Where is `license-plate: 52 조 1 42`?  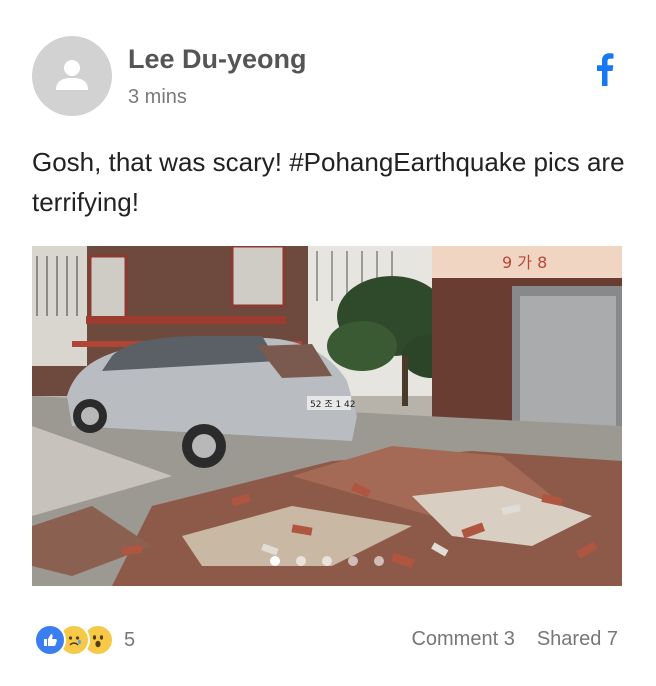 license-plate: 52 조 1 42 is located at coordinates (333, 405).